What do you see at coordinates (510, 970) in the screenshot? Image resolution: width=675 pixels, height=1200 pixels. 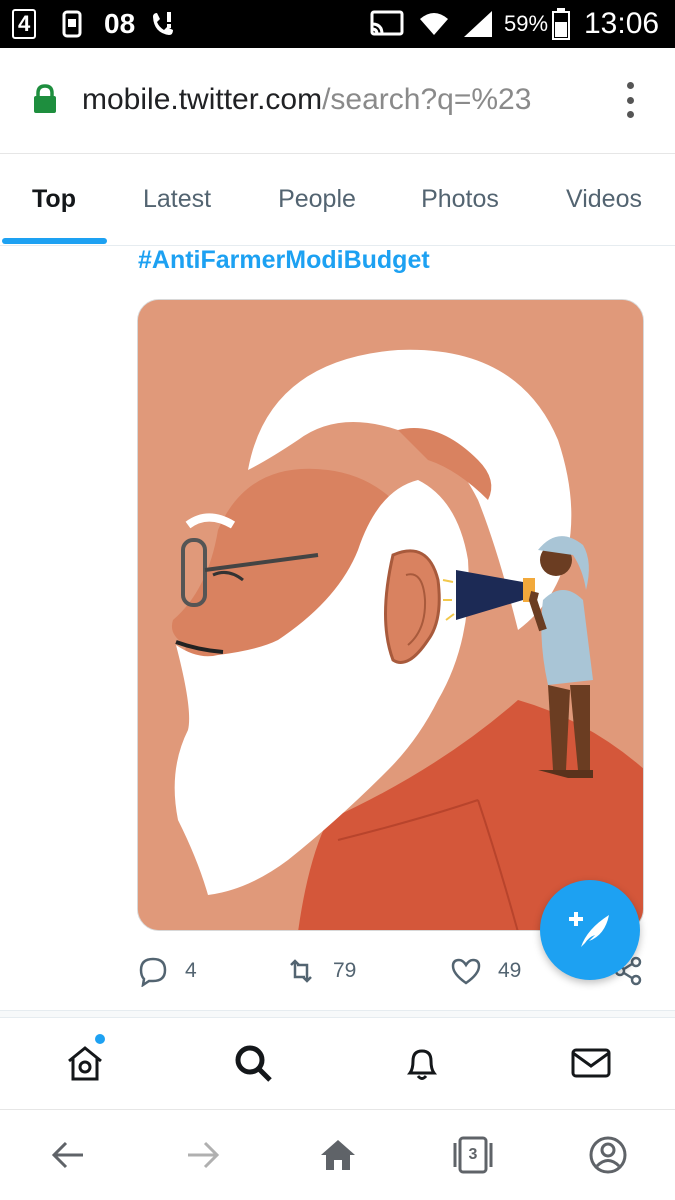 I see `like-count: 49` at bounding box center [510, 970].